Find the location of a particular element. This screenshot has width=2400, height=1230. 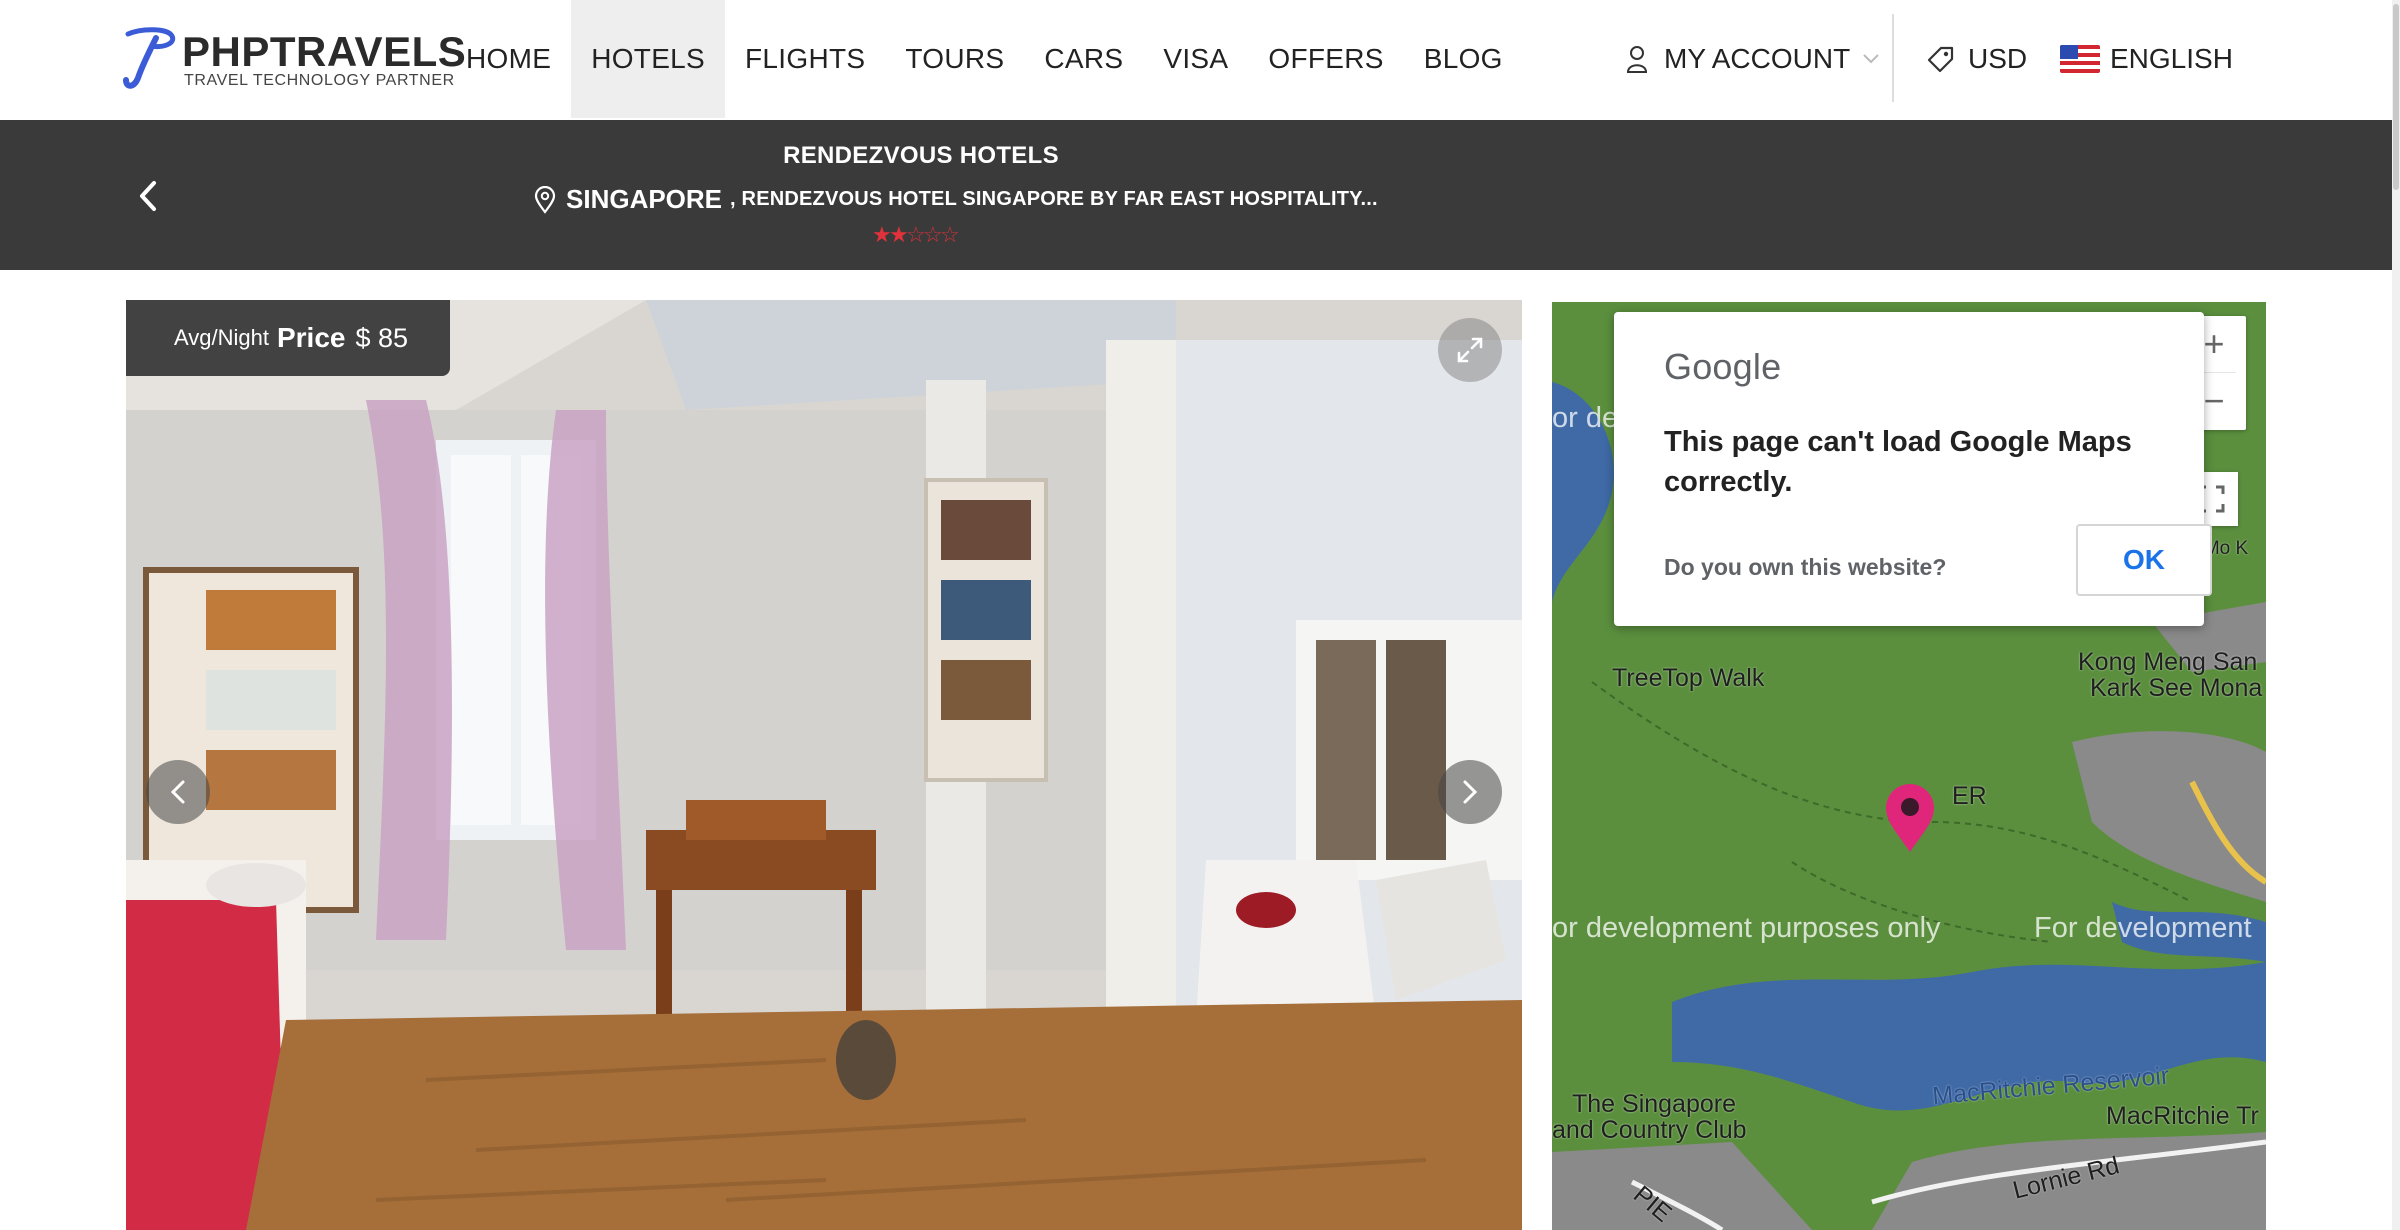

nav-home: HOME is located at coordinates (508, 59).